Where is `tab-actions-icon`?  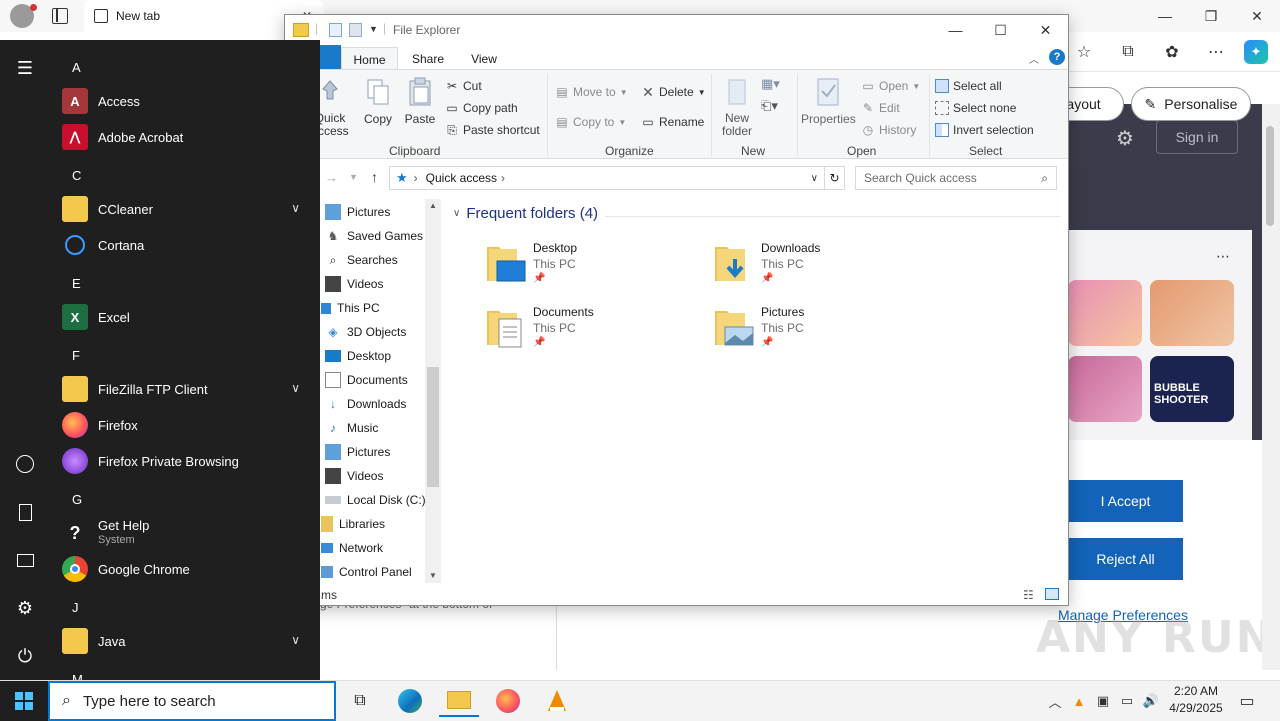 tab-actions-icon is located at coordinates (60, 16).